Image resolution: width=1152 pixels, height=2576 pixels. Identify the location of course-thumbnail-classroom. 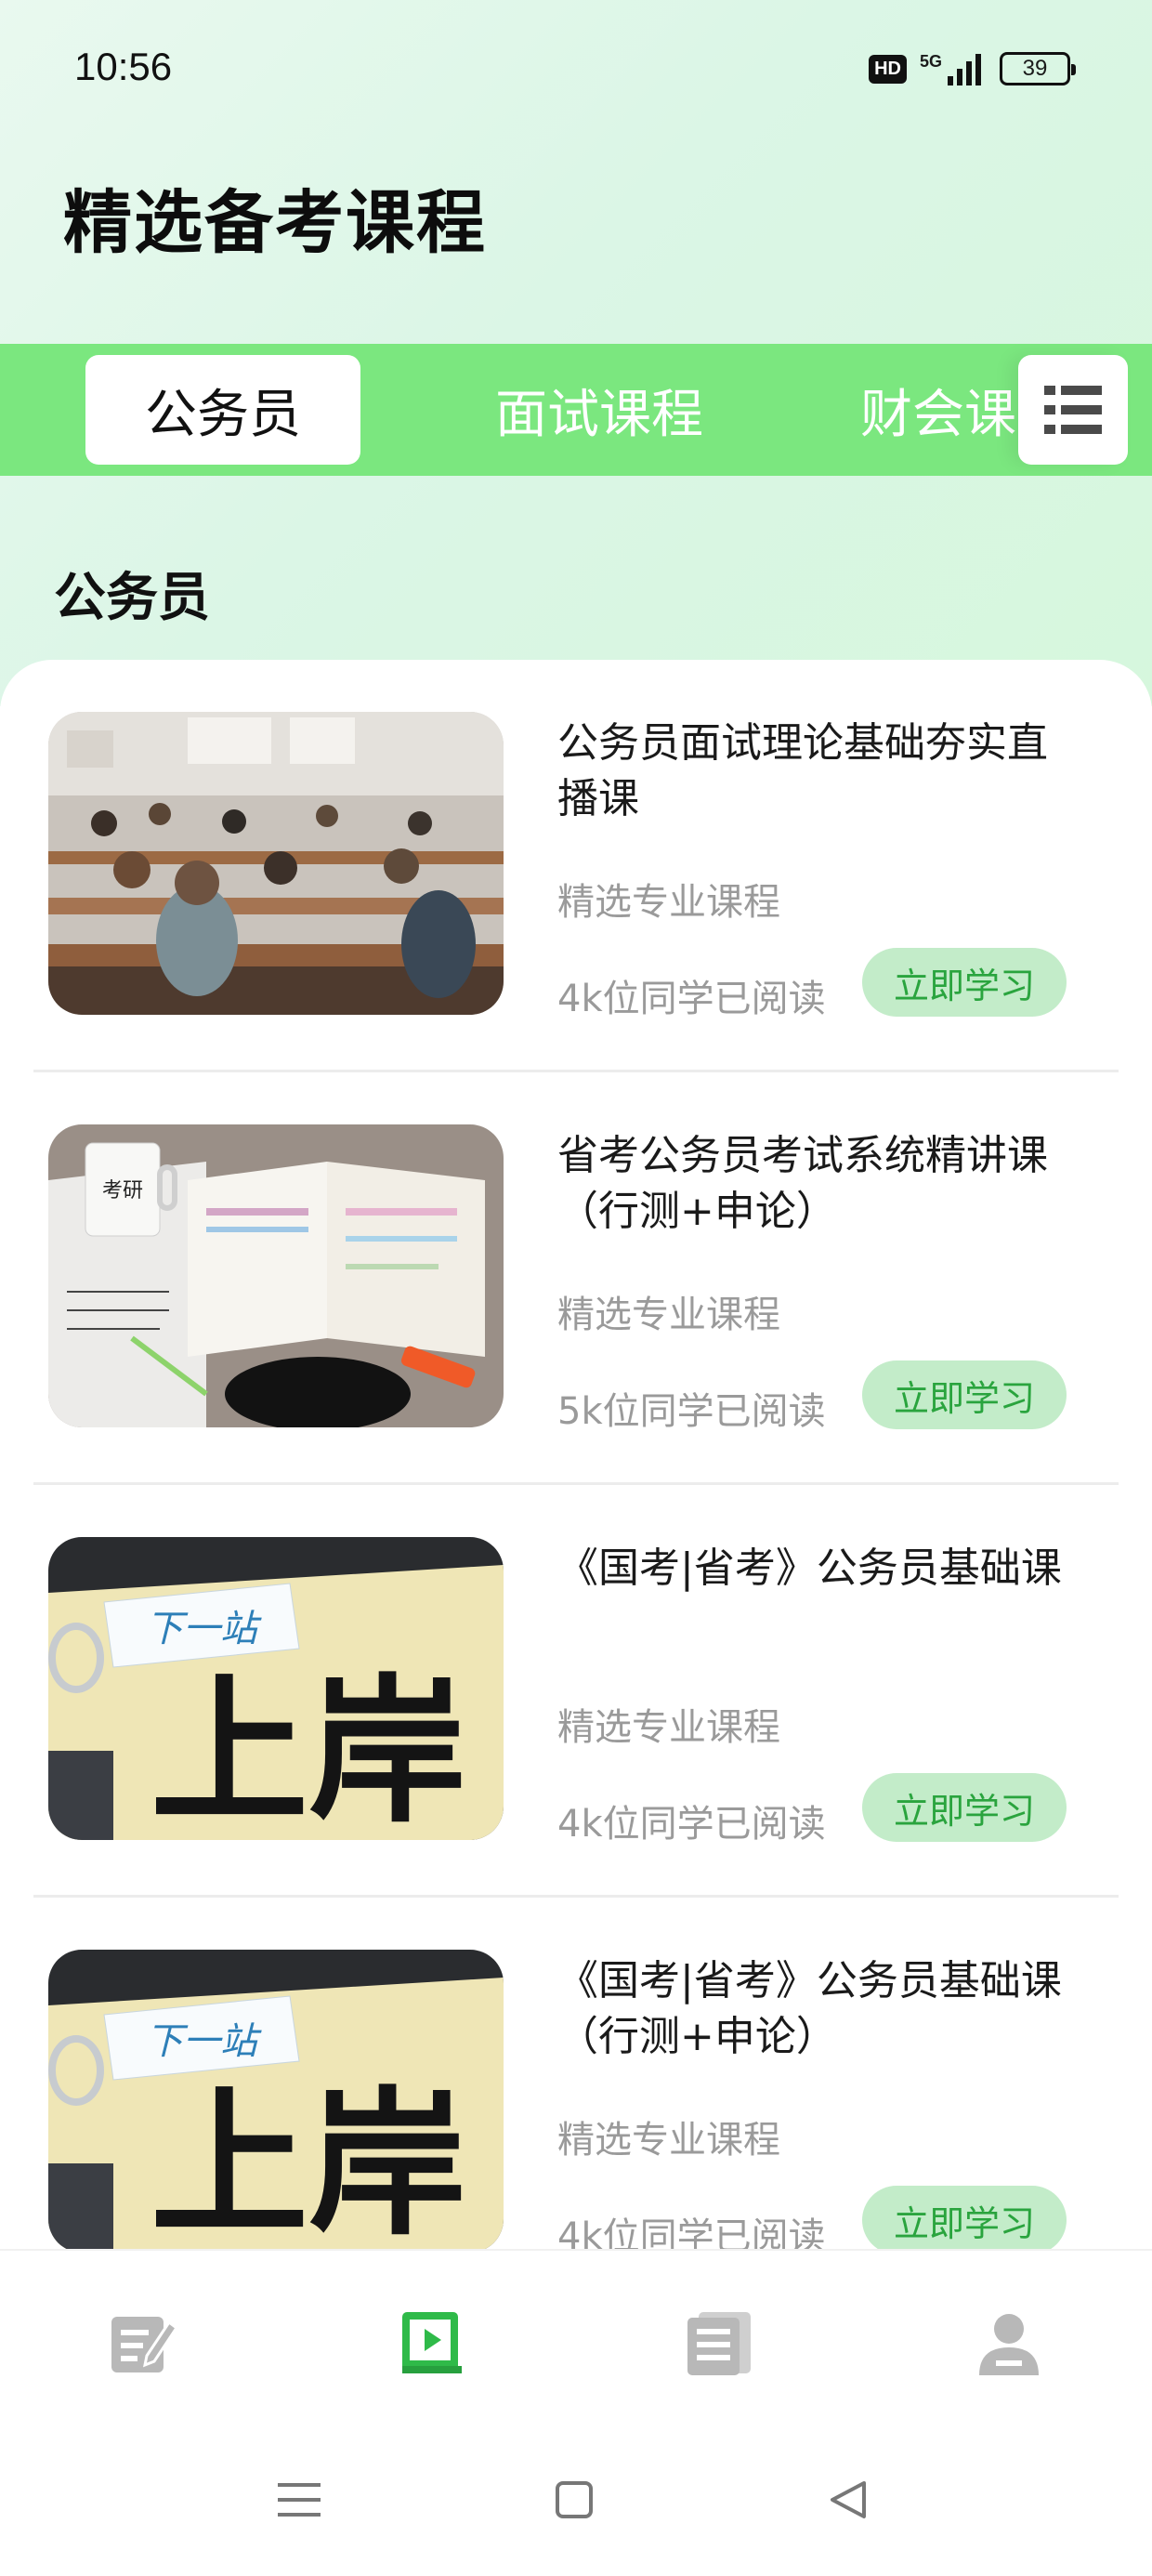
(276, 863).